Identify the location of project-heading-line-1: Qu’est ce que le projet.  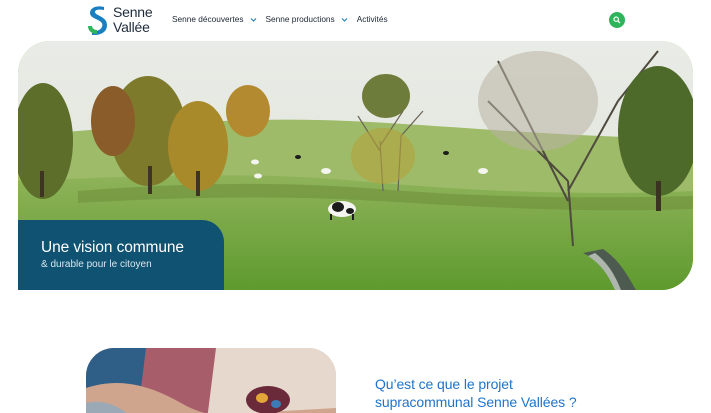
(444, 384).